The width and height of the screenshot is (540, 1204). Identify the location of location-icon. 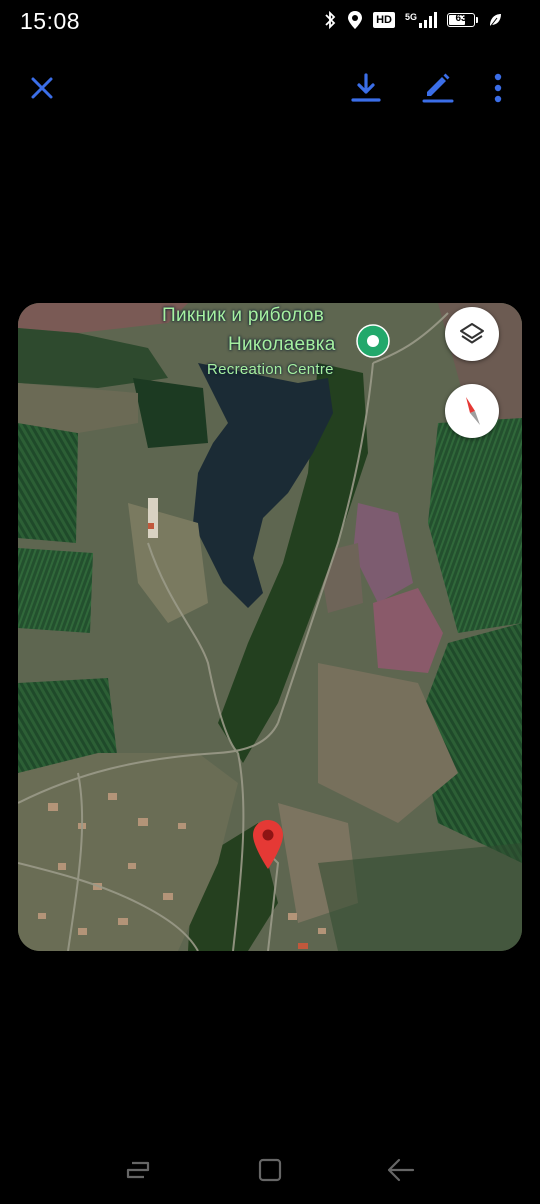
(355, 20).